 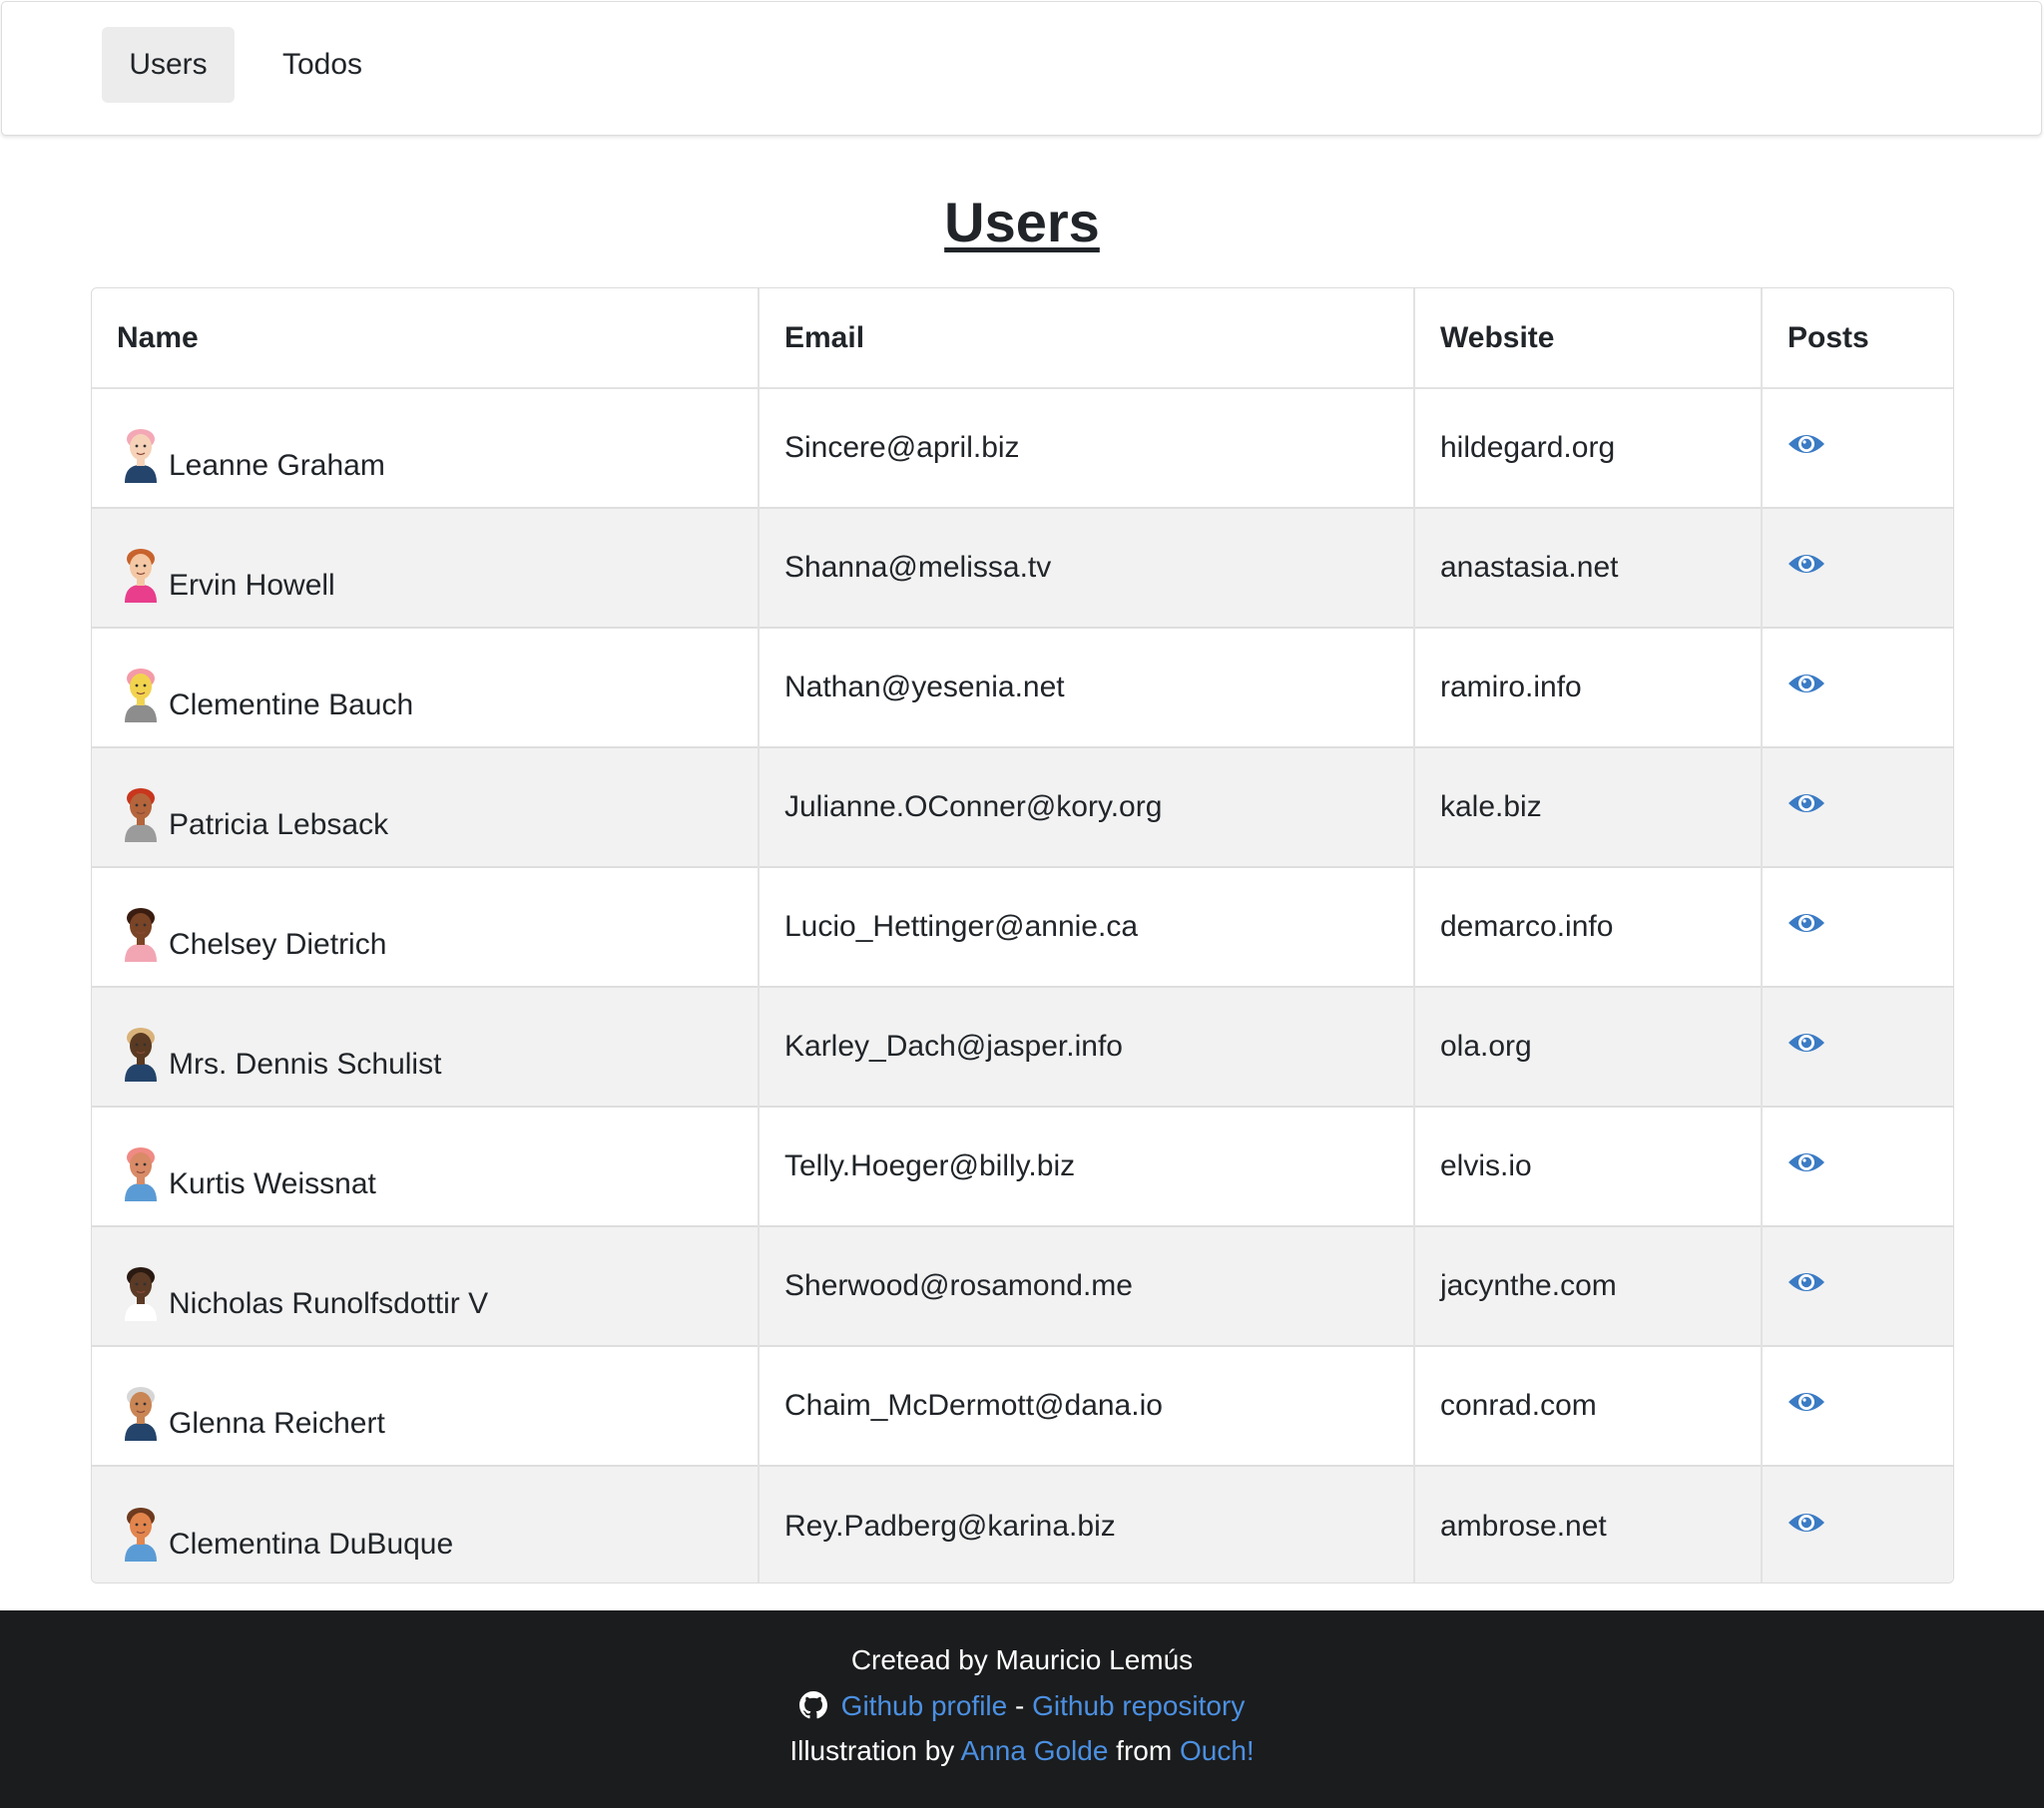 What do you see at coordinates (1588, 1524) in the screenshot?
I see `user-website: ambrose.net` at bounding box center [1588, 1524].